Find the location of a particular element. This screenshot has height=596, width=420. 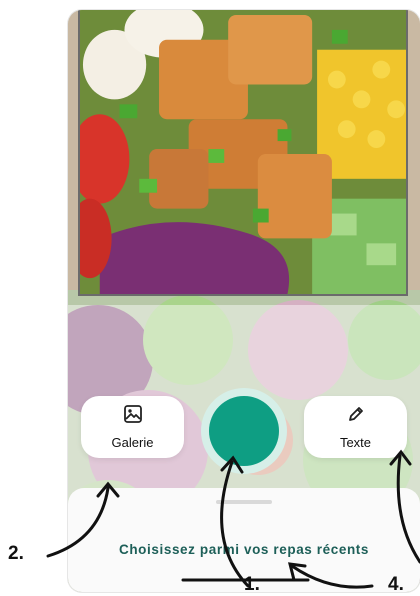

text-button-label: Texte is located at coordinates (355, 442).